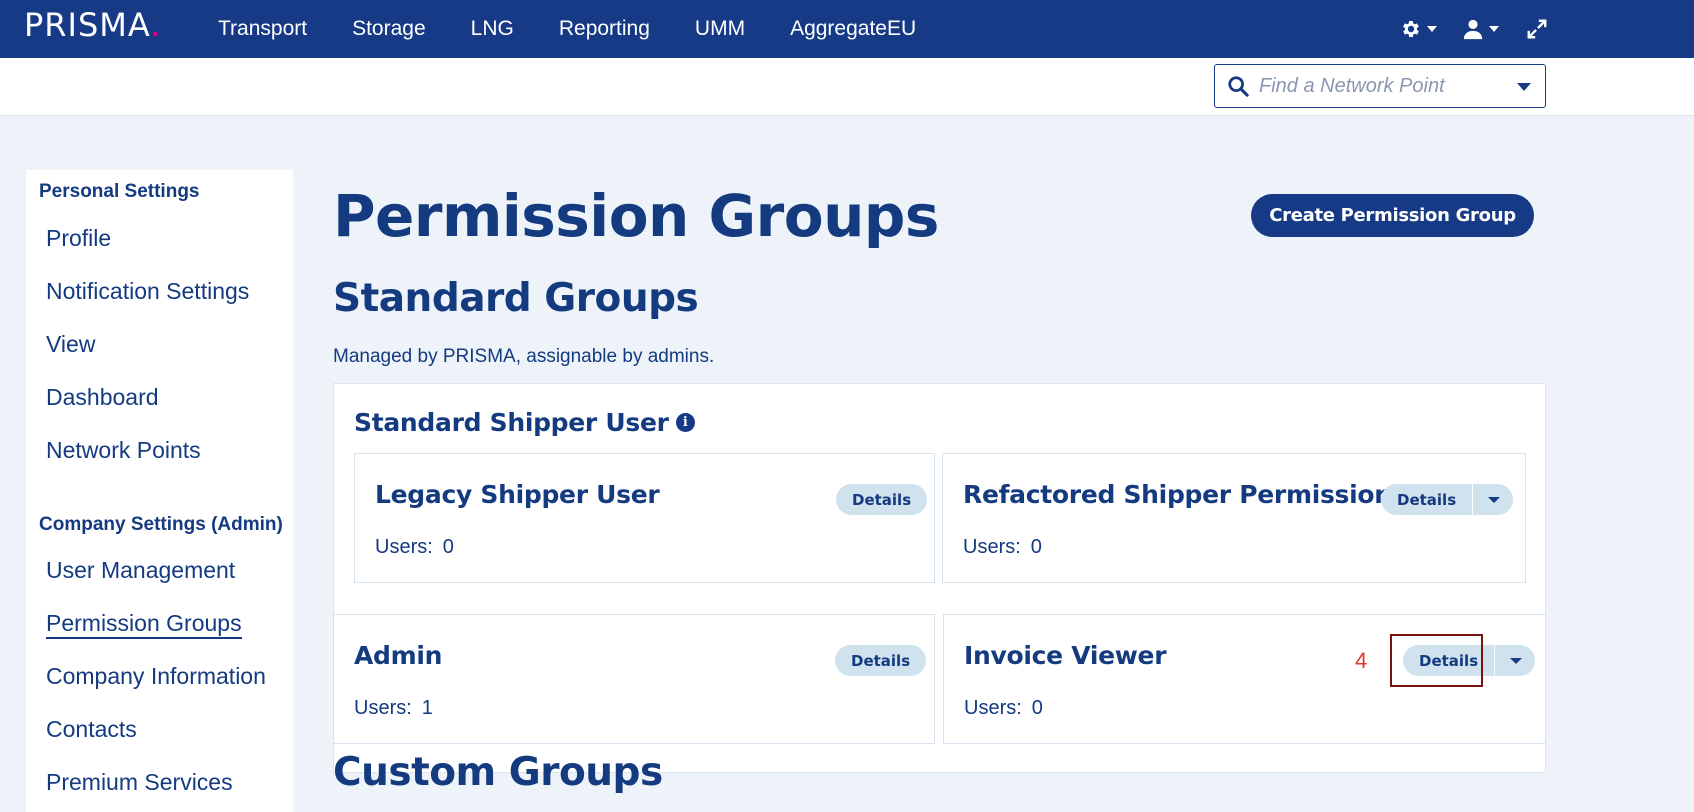 This screenshot has width=1694, height=812. What do you see at coordinates (1473, 29) in the screenshot?
I see `user-icon` at bounding box center [1473, 29].